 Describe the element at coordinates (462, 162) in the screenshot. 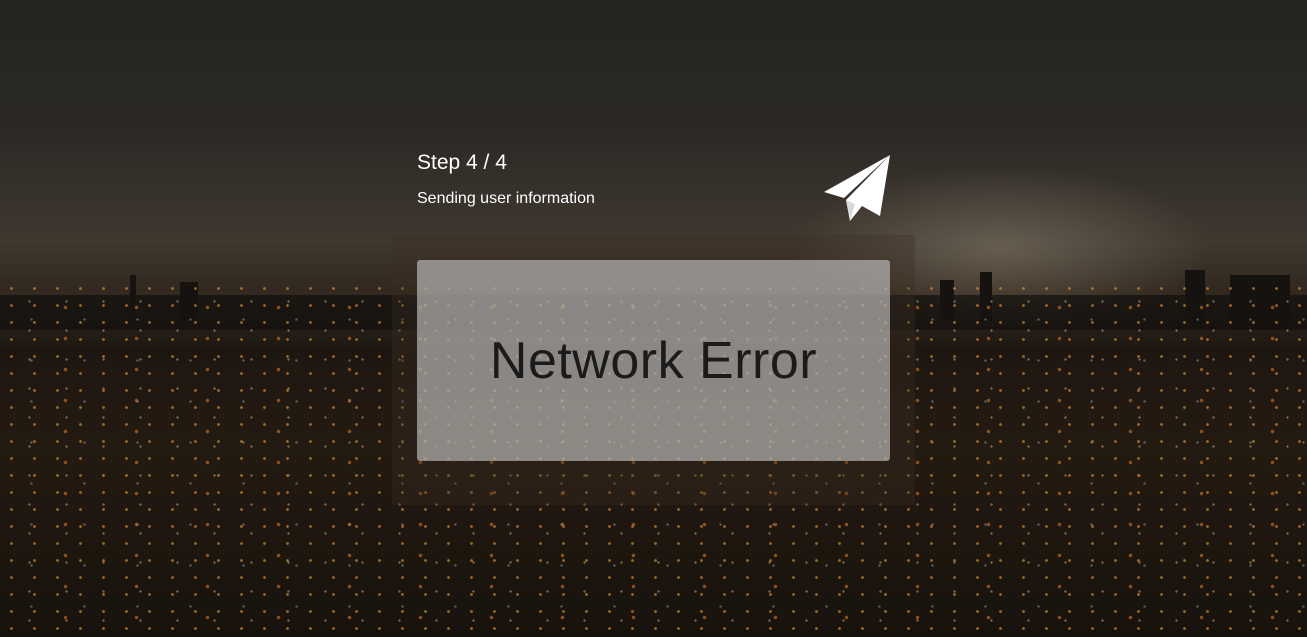

I see `step-title: Step 4 / 4` at that location.